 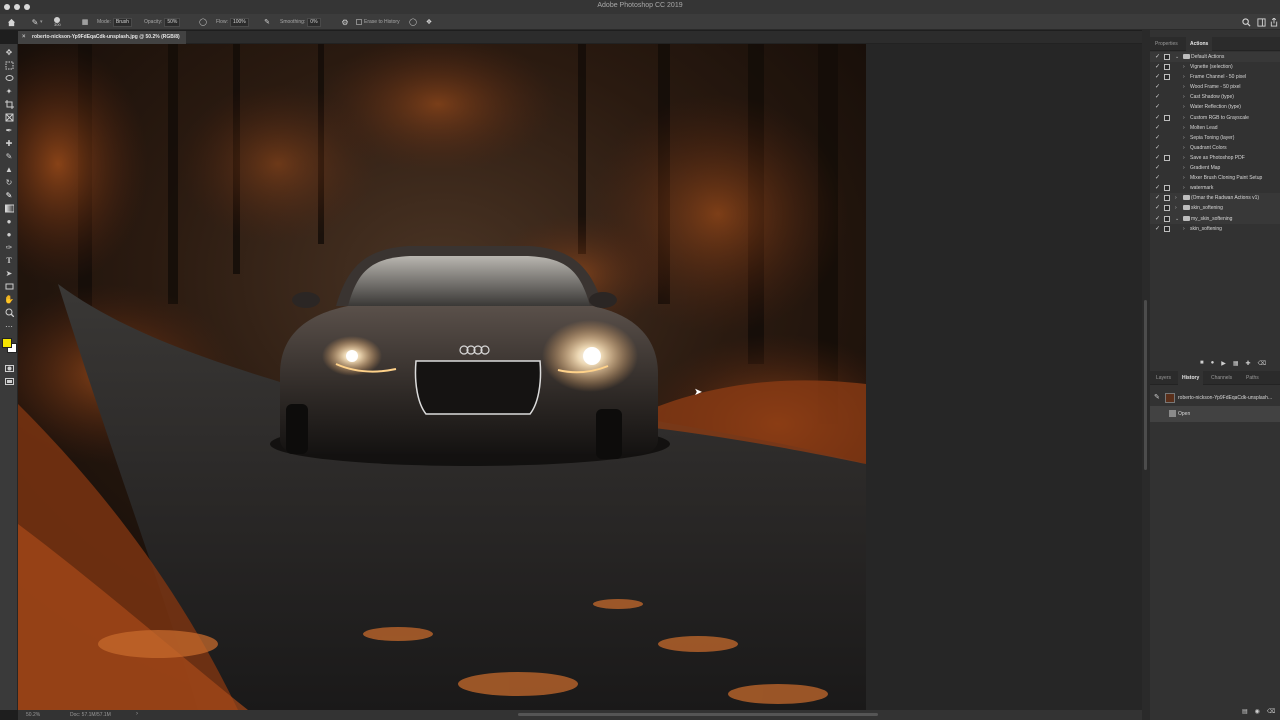 I want to click on new-document-from-state-icon: ▤, so click(x=1245, y=713).